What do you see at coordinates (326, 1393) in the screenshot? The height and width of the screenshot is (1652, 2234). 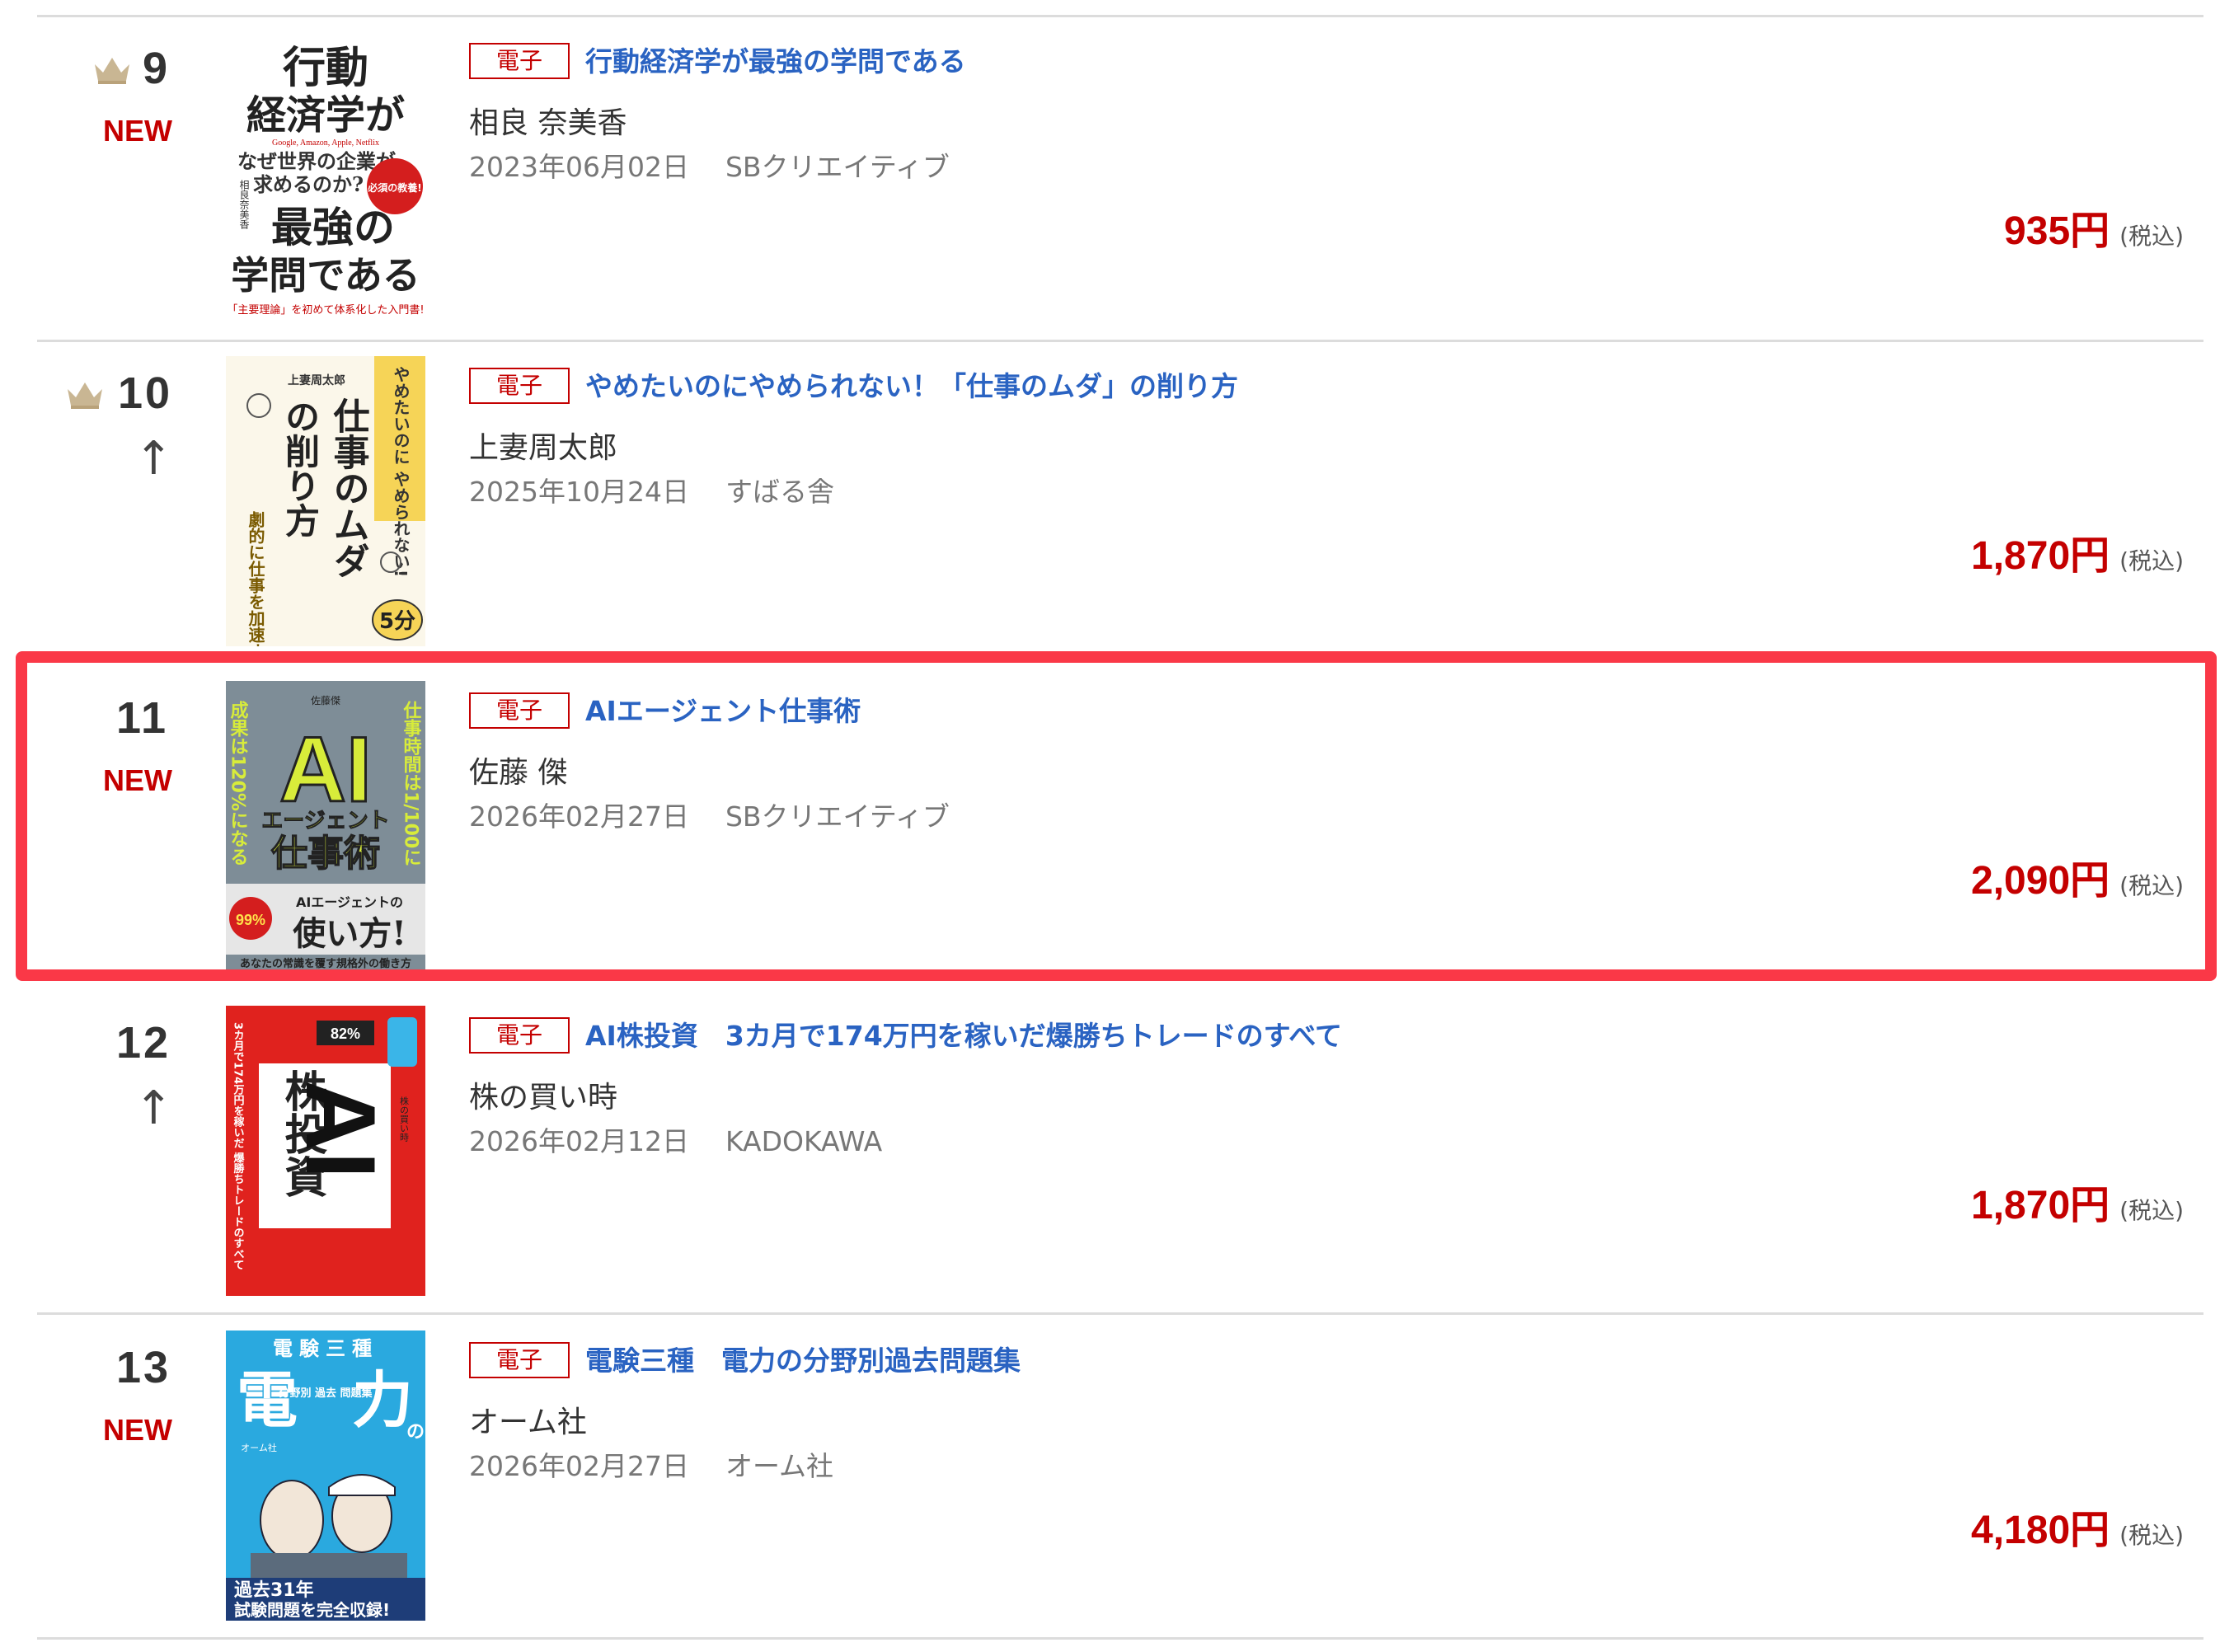 I see `cover-text: 分野別 過去 問題集` at bounding box center [326, 1393].